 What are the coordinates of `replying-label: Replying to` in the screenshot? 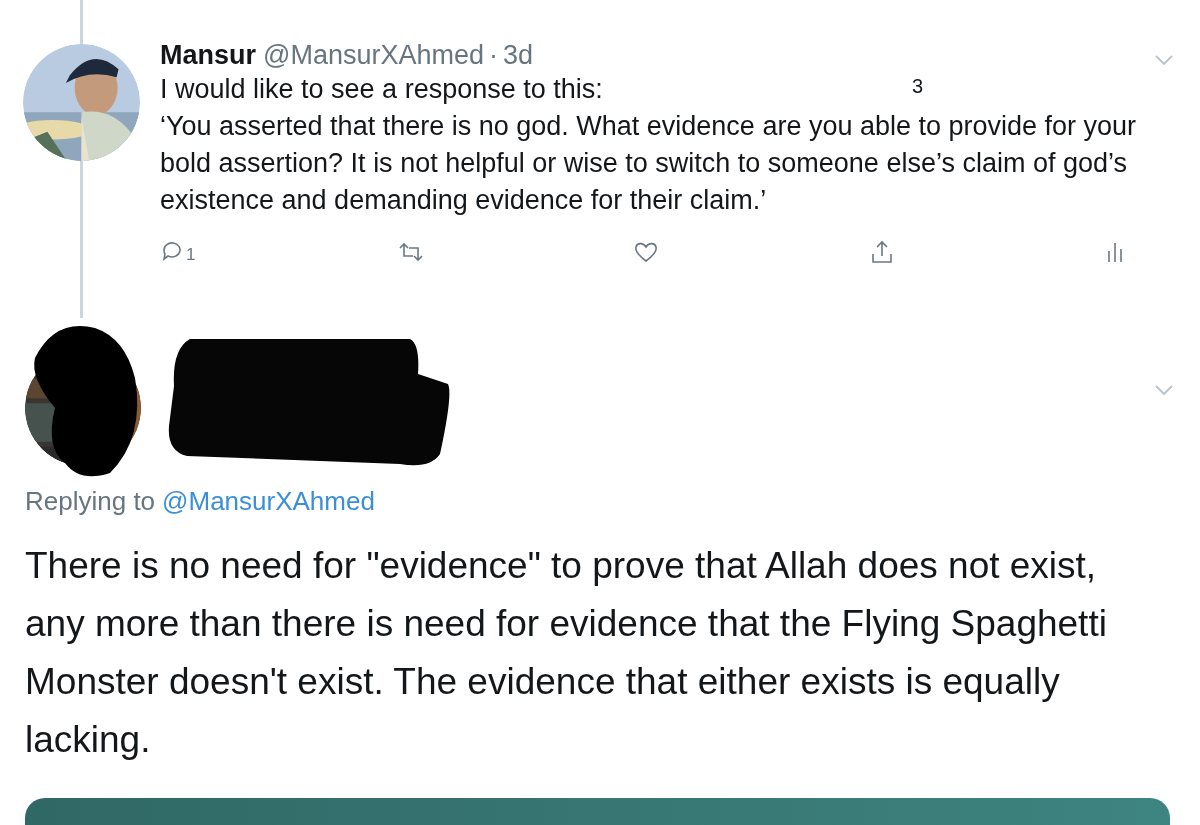 It's located at (90, 501).